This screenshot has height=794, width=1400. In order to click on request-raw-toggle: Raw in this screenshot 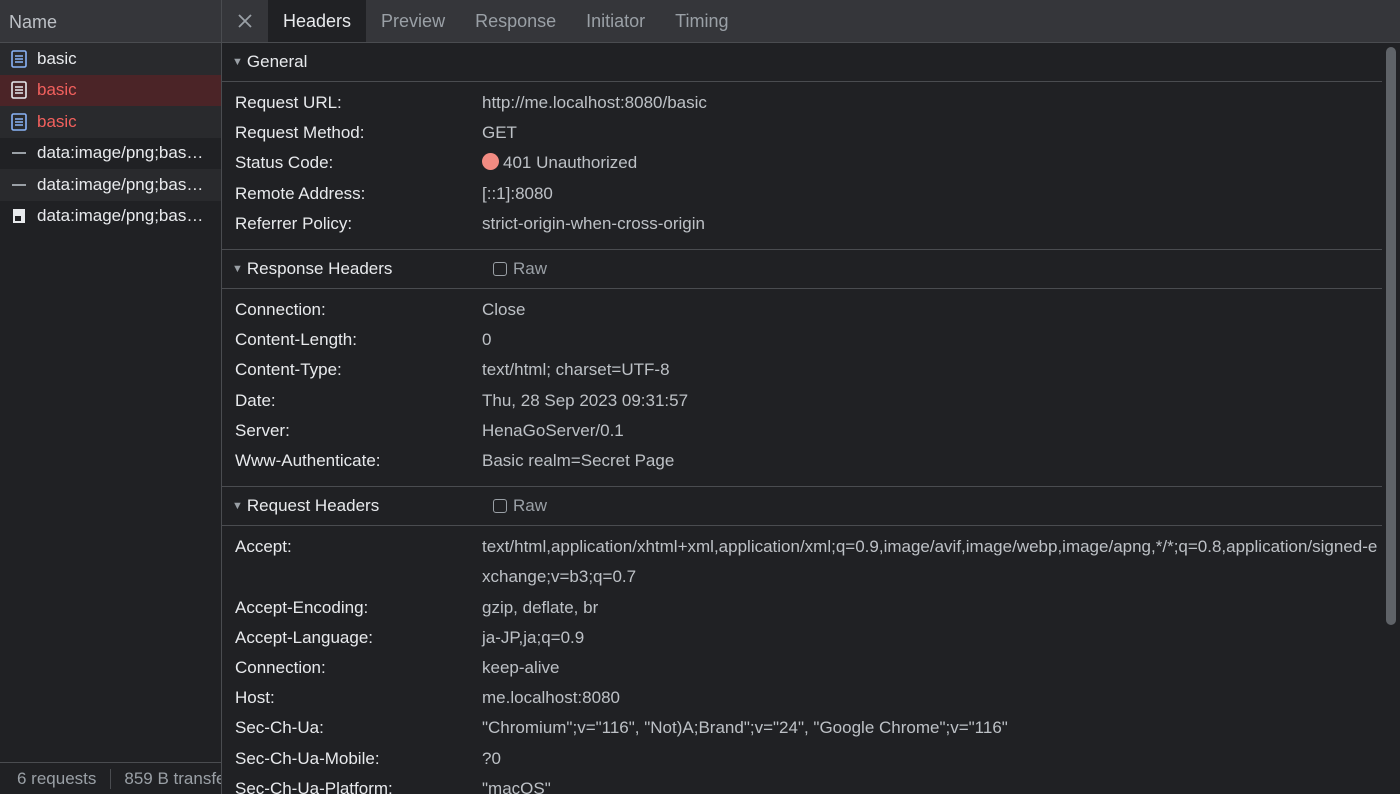, I will do `click(520, 506)`.